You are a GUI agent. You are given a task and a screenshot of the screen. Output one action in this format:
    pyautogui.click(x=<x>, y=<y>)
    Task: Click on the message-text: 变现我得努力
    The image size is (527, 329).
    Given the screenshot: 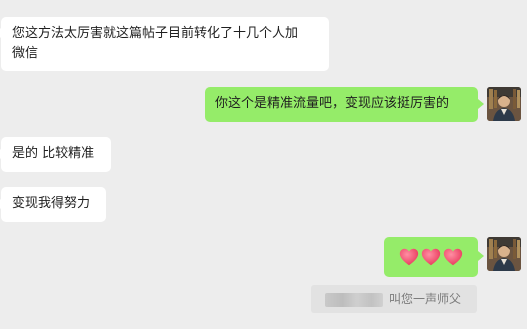 What is the action you would take?
    pyautogui.click(x=51, y=203)
    